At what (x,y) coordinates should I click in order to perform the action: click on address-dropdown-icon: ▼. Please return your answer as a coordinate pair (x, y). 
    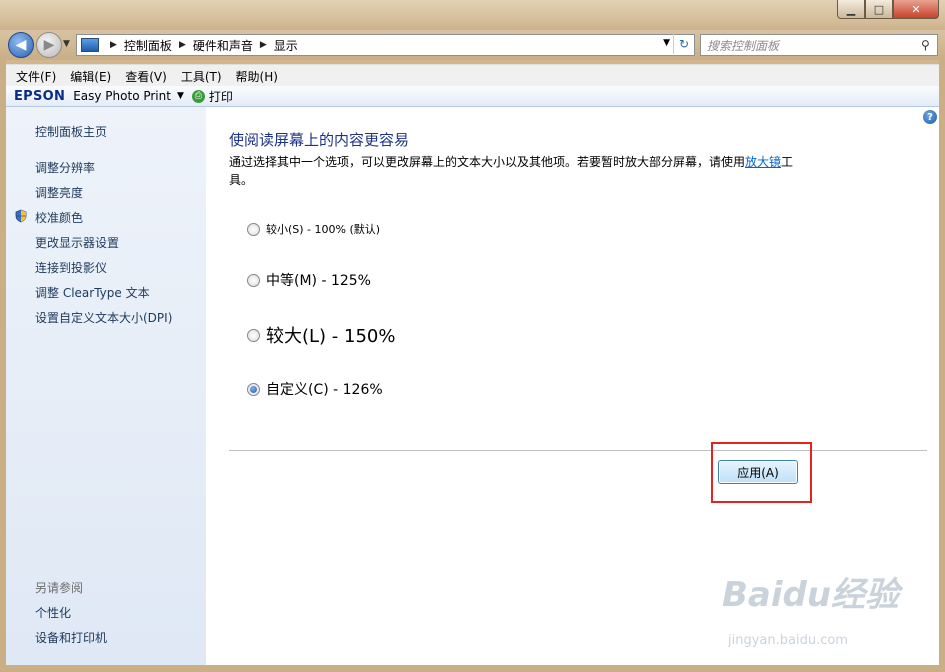
    Looking at the image, I should click on (666, 43).